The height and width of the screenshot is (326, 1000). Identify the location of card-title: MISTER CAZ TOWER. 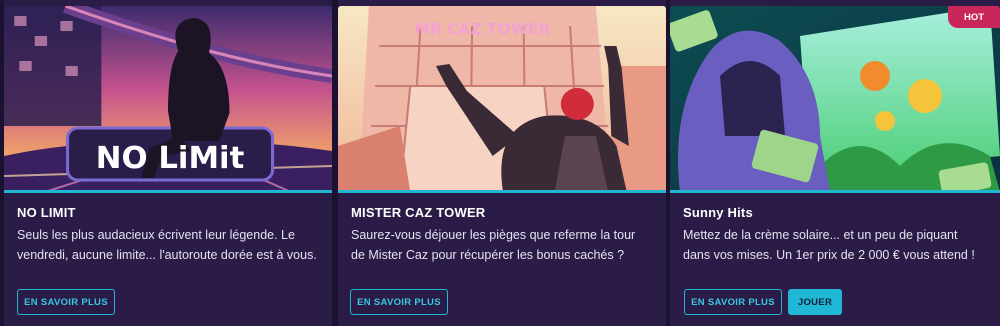
(418, 212).